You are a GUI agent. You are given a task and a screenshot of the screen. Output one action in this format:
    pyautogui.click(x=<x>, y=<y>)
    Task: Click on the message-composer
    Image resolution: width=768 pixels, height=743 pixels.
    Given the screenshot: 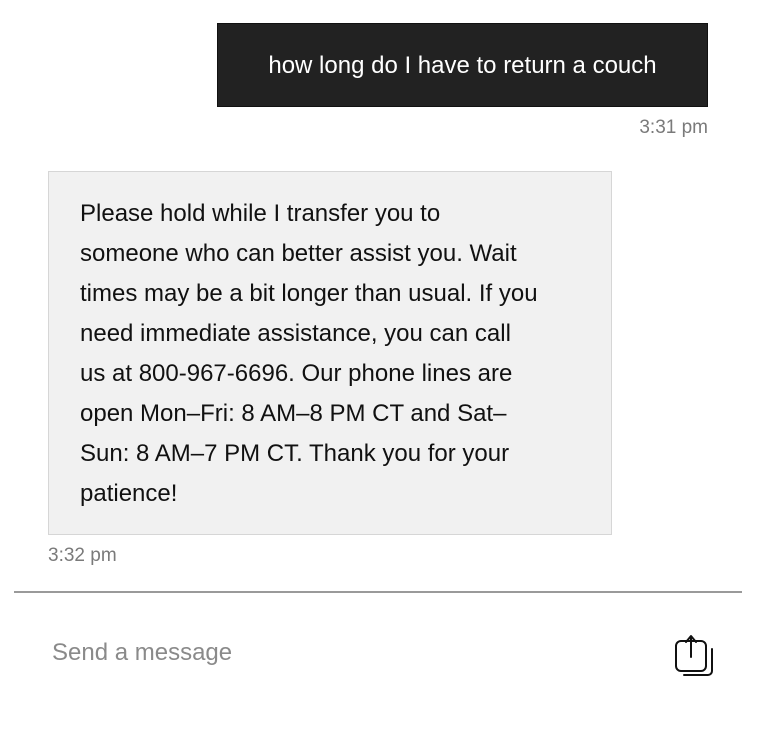 What is the action you would take?
    pyautogui.click(x=378, y=660)
    